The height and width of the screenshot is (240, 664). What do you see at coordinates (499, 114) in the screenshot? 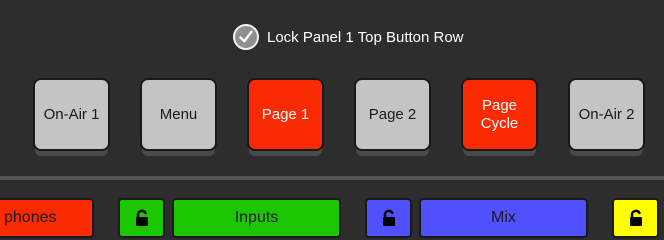
I see `page-cycle-button: Page Cycle` at bounding box center [499, 114].